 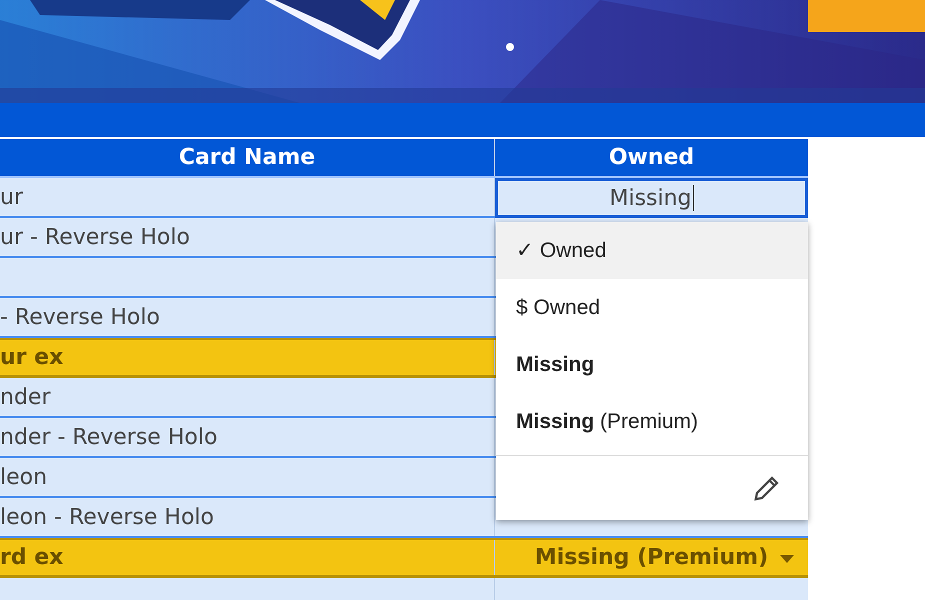 What do you see at coordinates (651, 557) in the screenshot?
I see `owned-value: Missing (Premium)` at bounding box center [651, 557].